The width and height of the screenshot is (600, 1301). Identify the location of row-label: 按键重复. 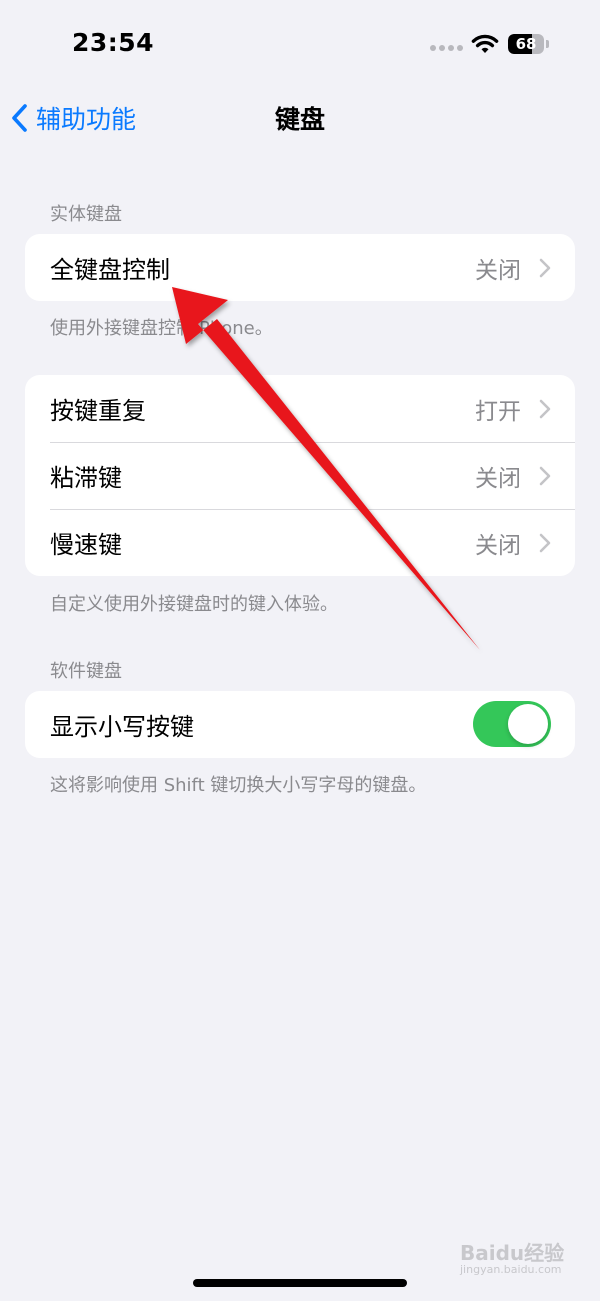
(98, 411).